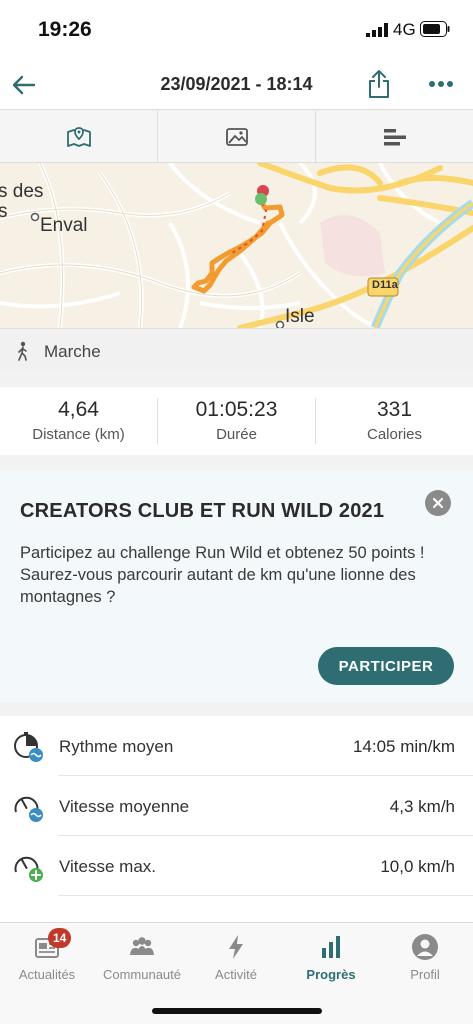 This screenshot has height=1024, width=473. Describe the element at coordinates (425, 974) in the screenshot. I see `tab-label: Profil` at that location.